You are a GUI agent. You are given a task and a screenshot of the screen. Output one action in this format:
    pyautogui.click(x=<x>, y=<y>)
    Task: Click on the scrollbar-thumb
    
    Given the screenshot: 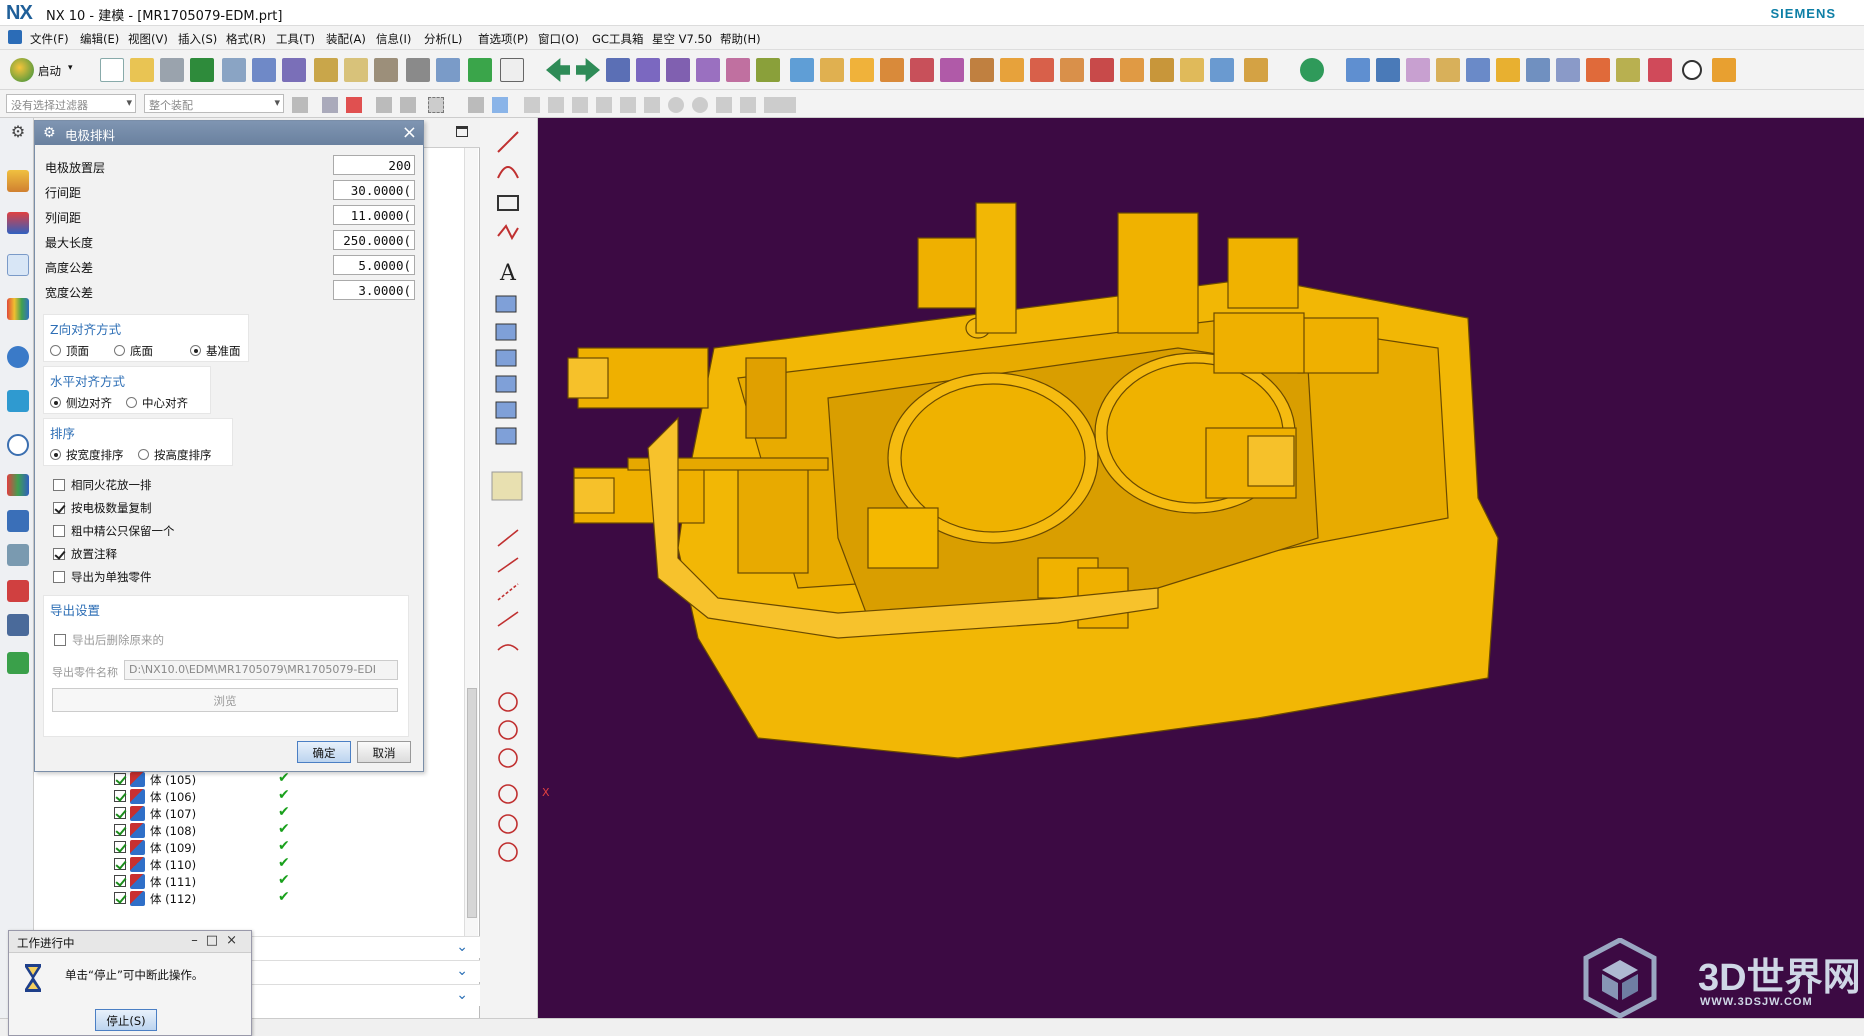 What is the action you would take?
    pyautogui.click(x=472, y=803)
    